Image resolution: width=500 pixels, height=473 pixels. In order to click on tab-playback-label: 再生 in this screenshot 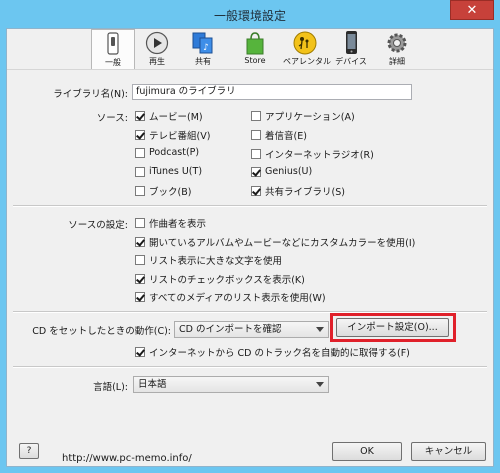, I will do `click(157, 61)`.